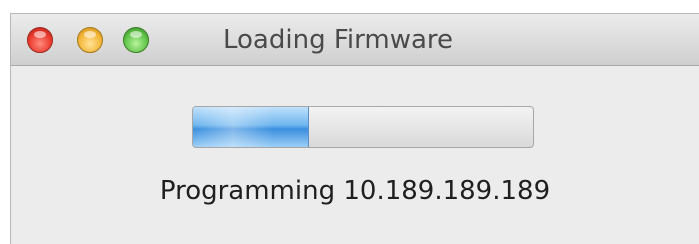 The width and height of the screenshot is (699, 244). What do you see at coordinates (136, 40) in the screenshot?
I see `zoom-icon` at bounding box center [136, 40].